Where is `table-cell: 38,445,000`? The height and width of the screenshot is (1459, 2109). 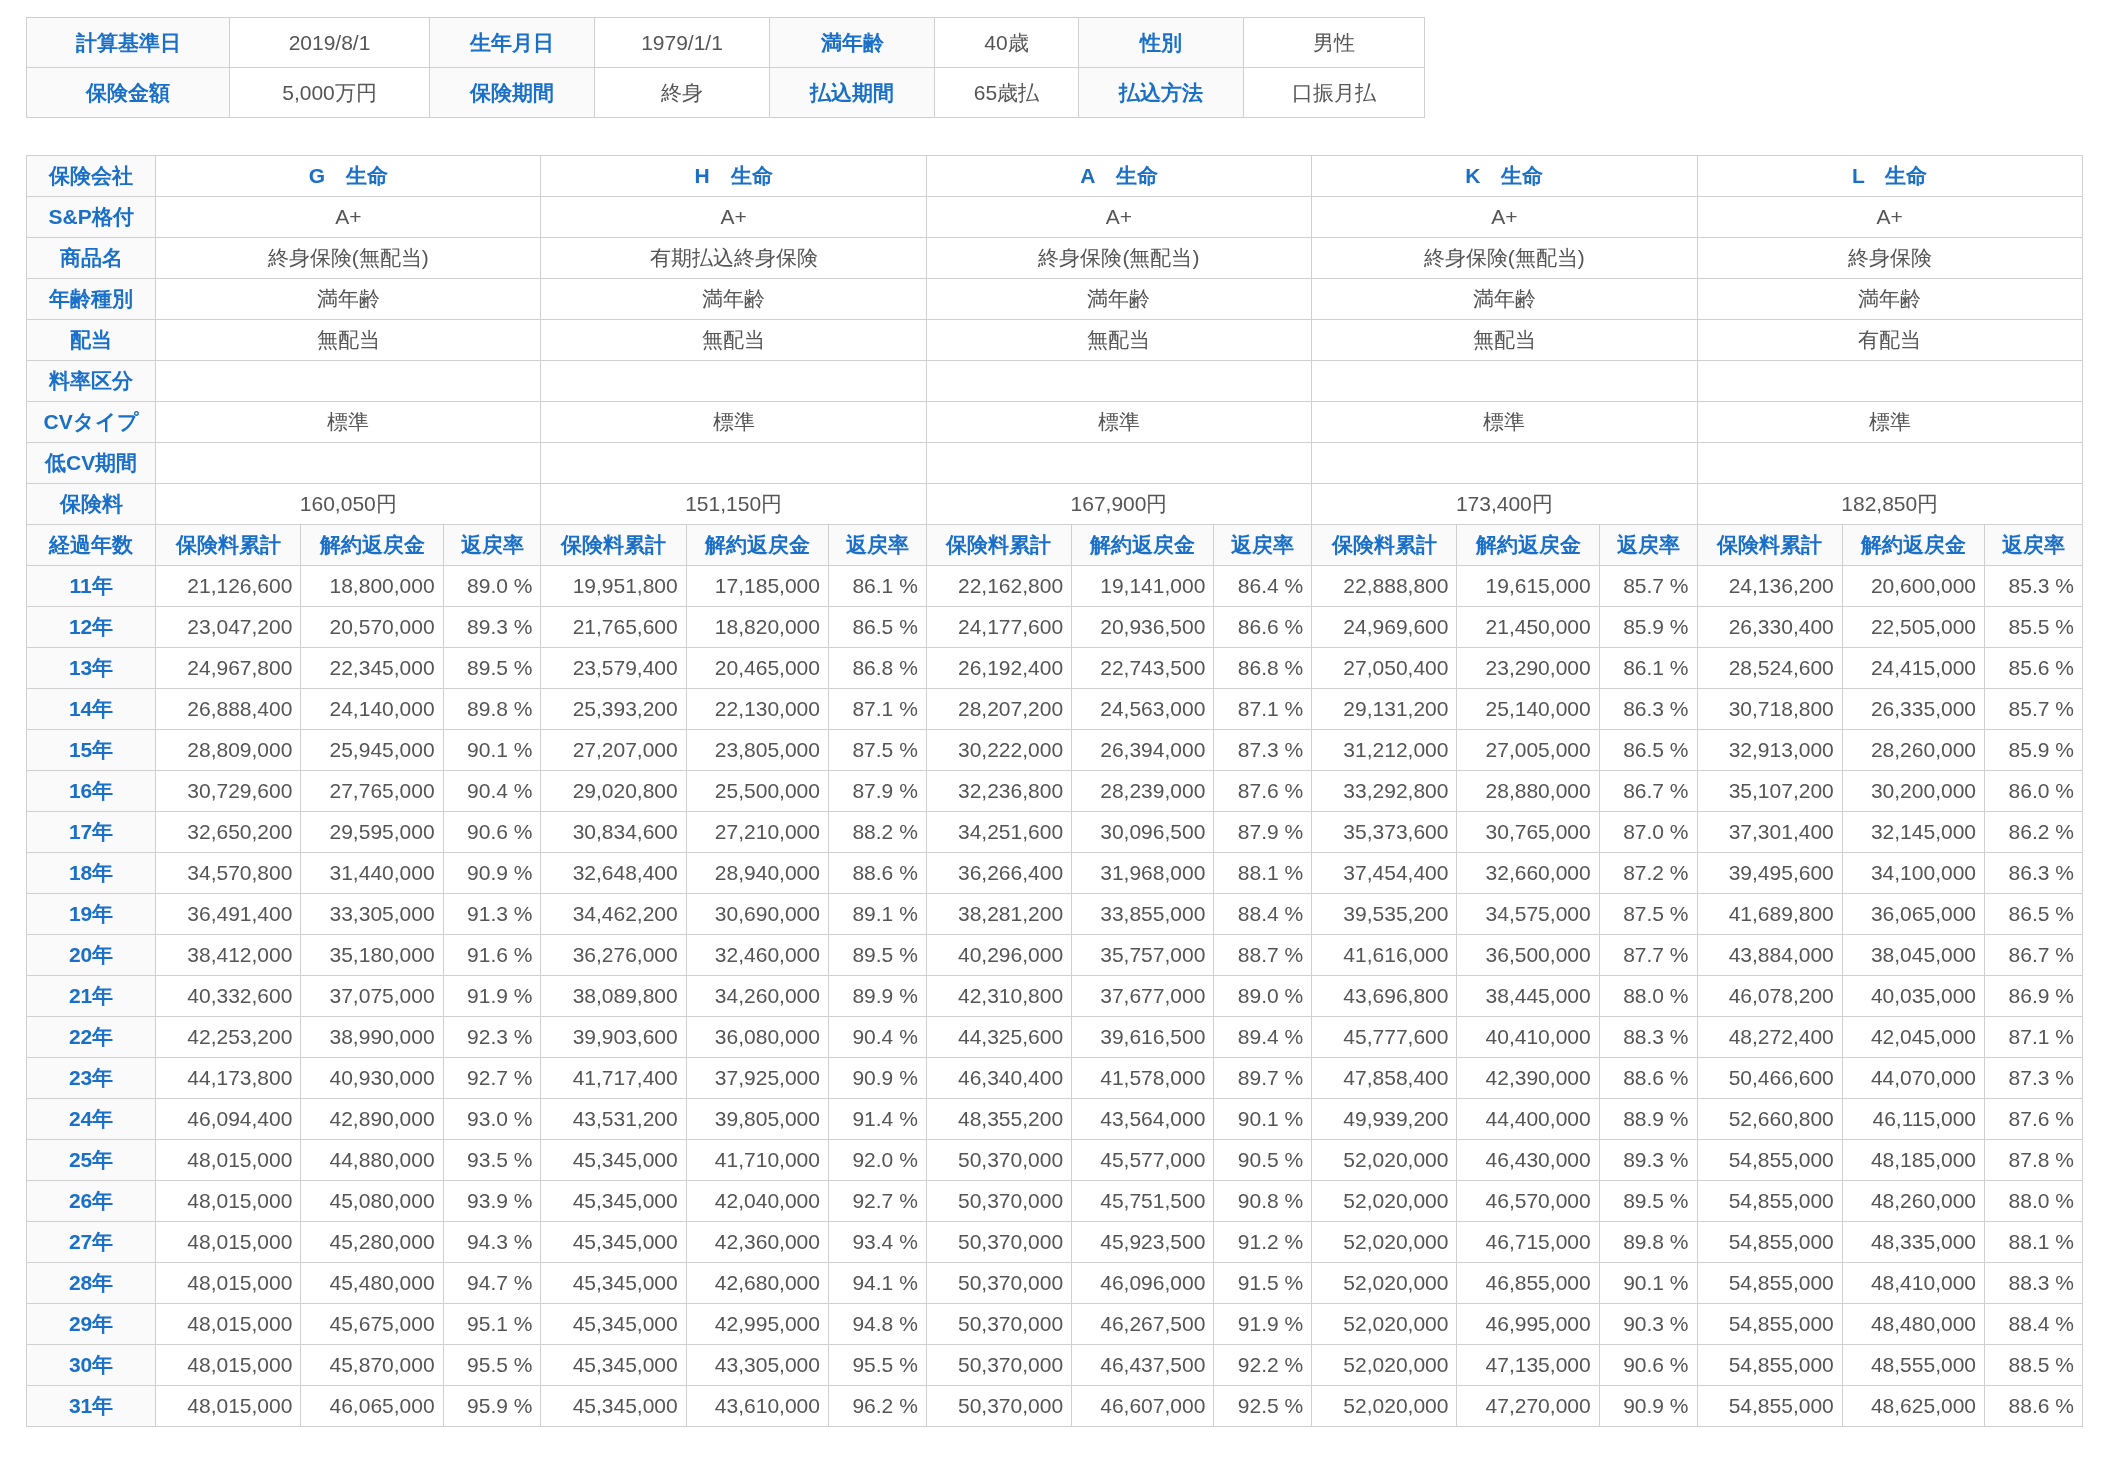 table-cell: 38,445,000 is located at coordinates (1528, 996).